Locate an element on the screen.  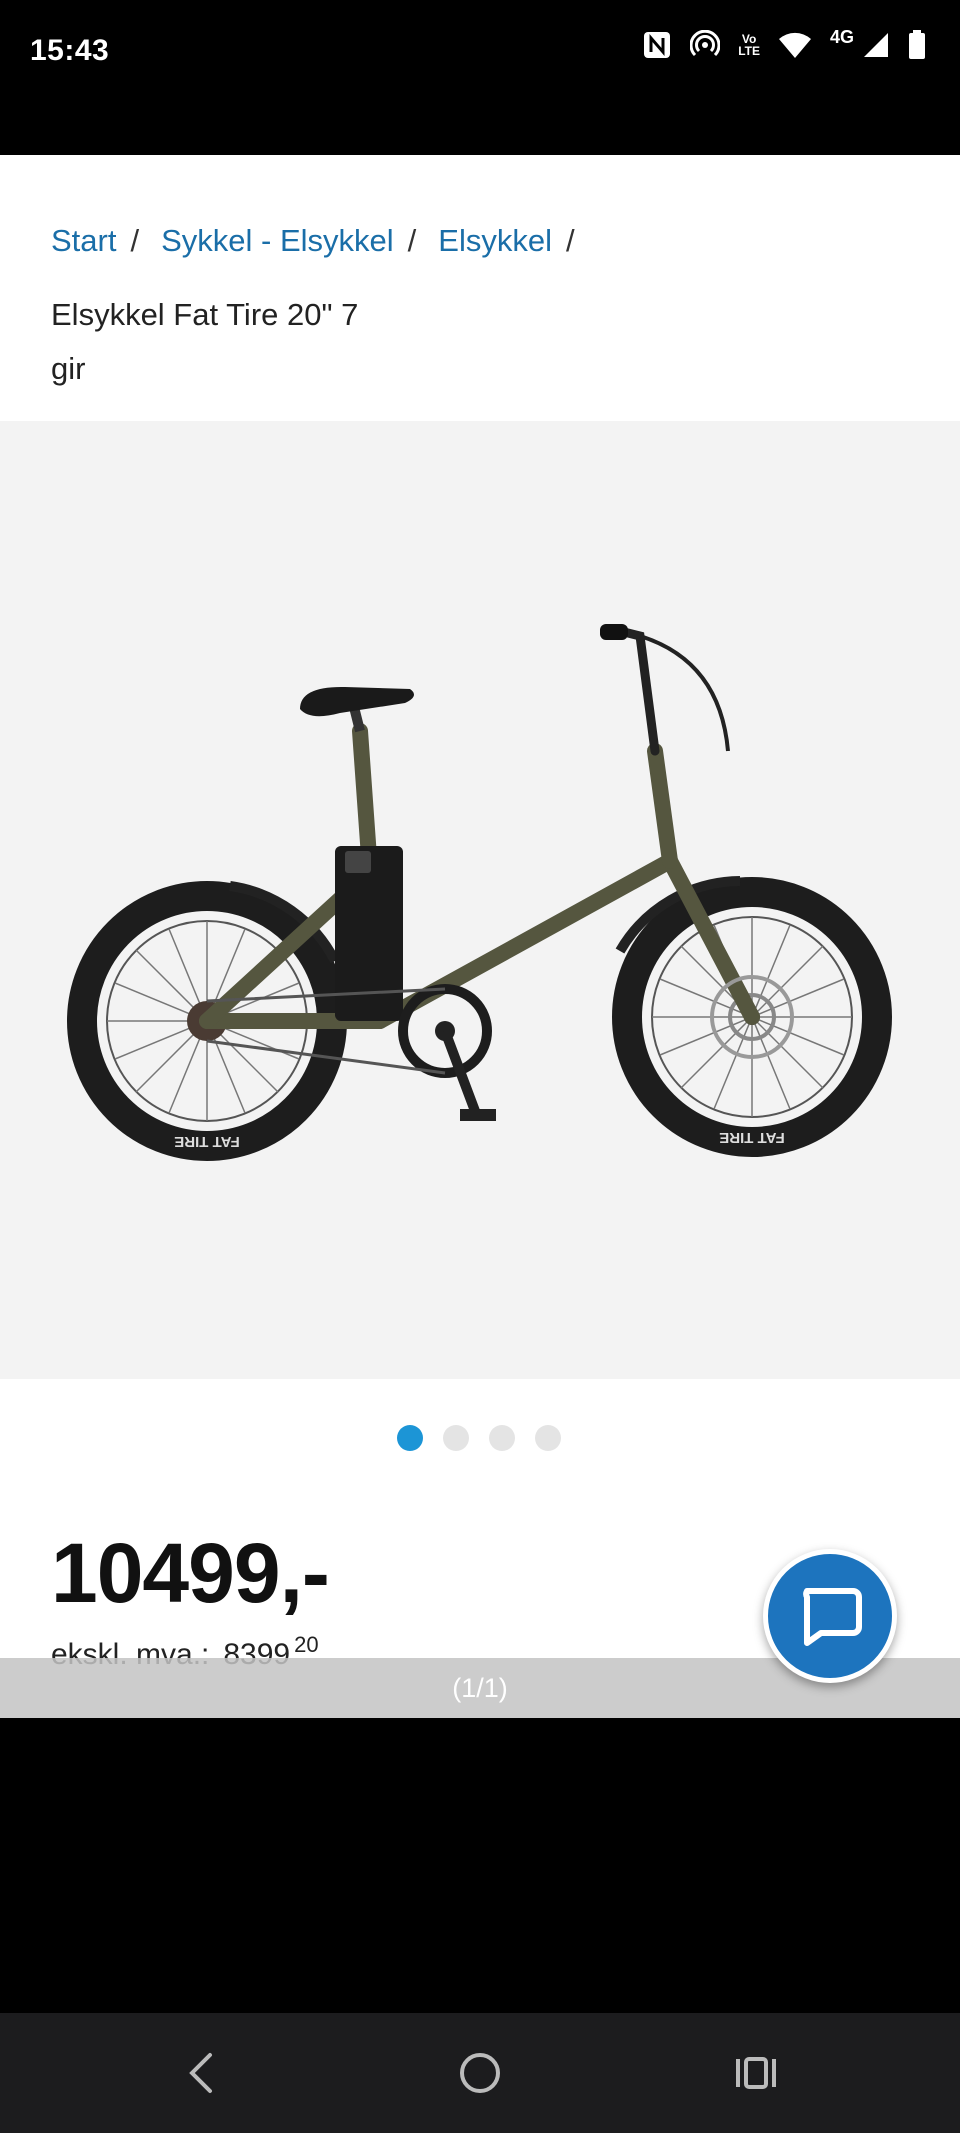
home-button is located at coordinates (480, 2073).